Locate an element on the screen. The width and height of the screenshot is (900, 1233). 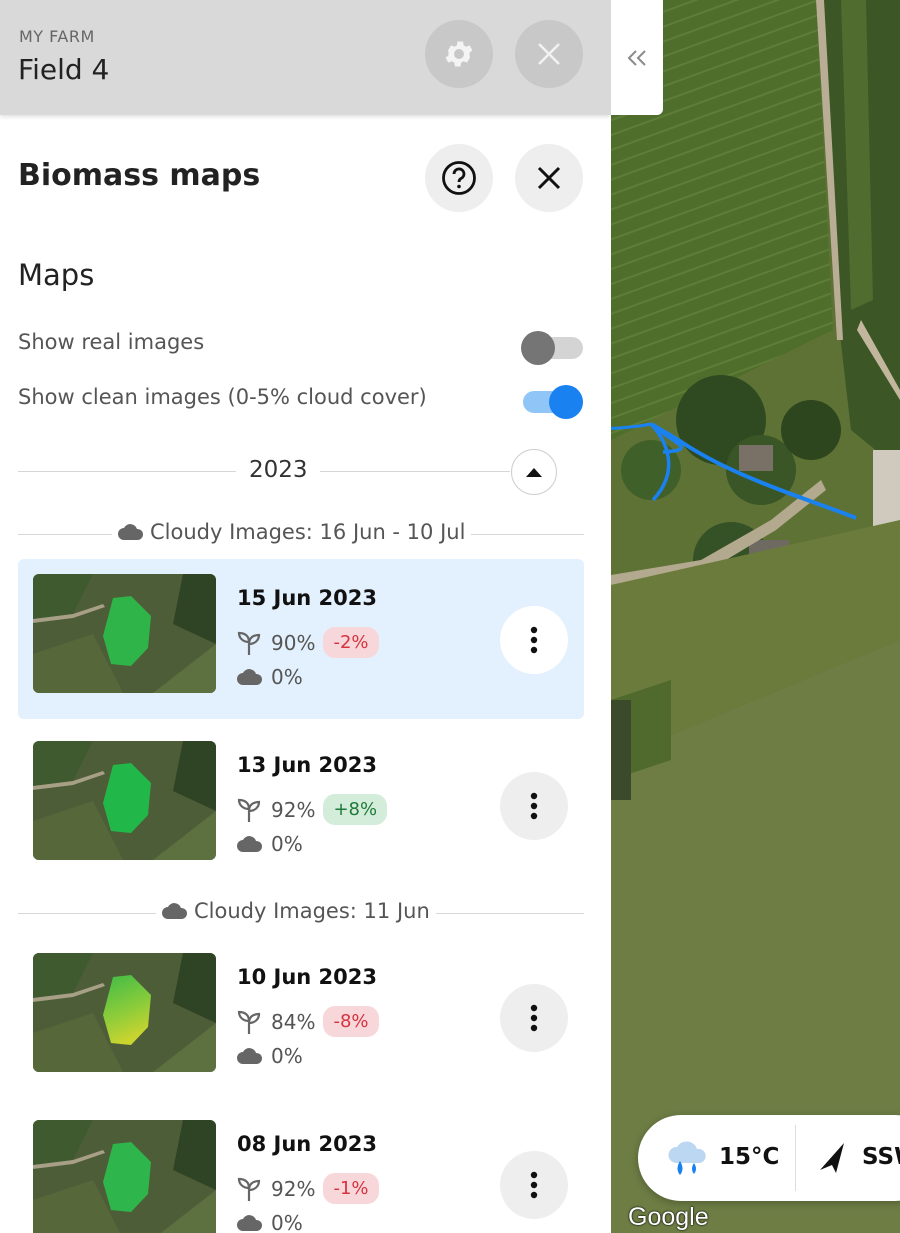
google-logo: Google is located at coordinates (668, 1217).